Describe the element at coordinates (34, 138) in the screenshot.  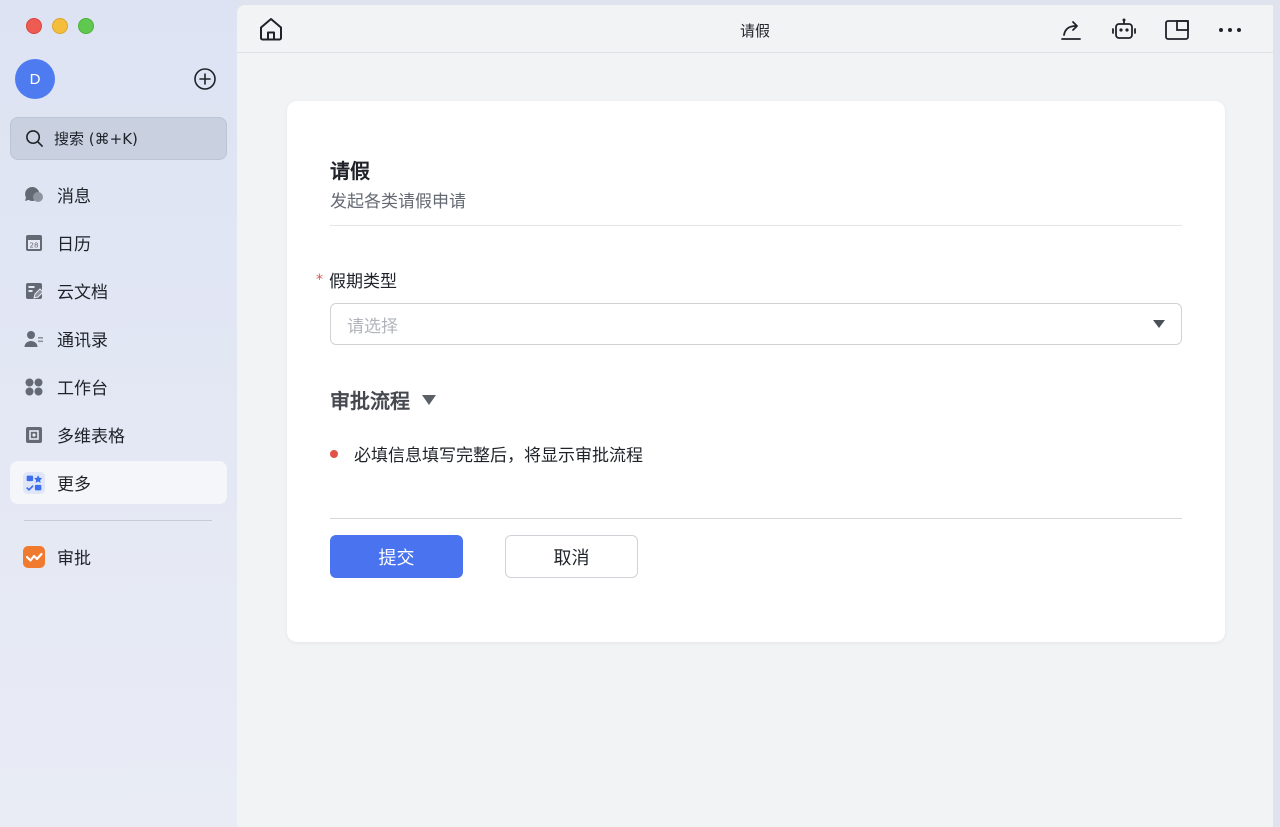
I see `search-icon` at that location.